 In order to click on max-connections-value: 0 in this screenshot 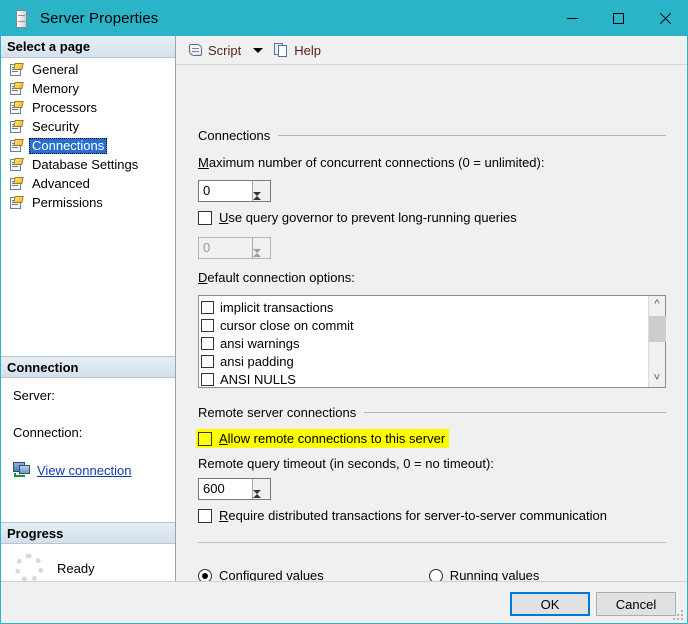, I will do `click(225, 191)`.